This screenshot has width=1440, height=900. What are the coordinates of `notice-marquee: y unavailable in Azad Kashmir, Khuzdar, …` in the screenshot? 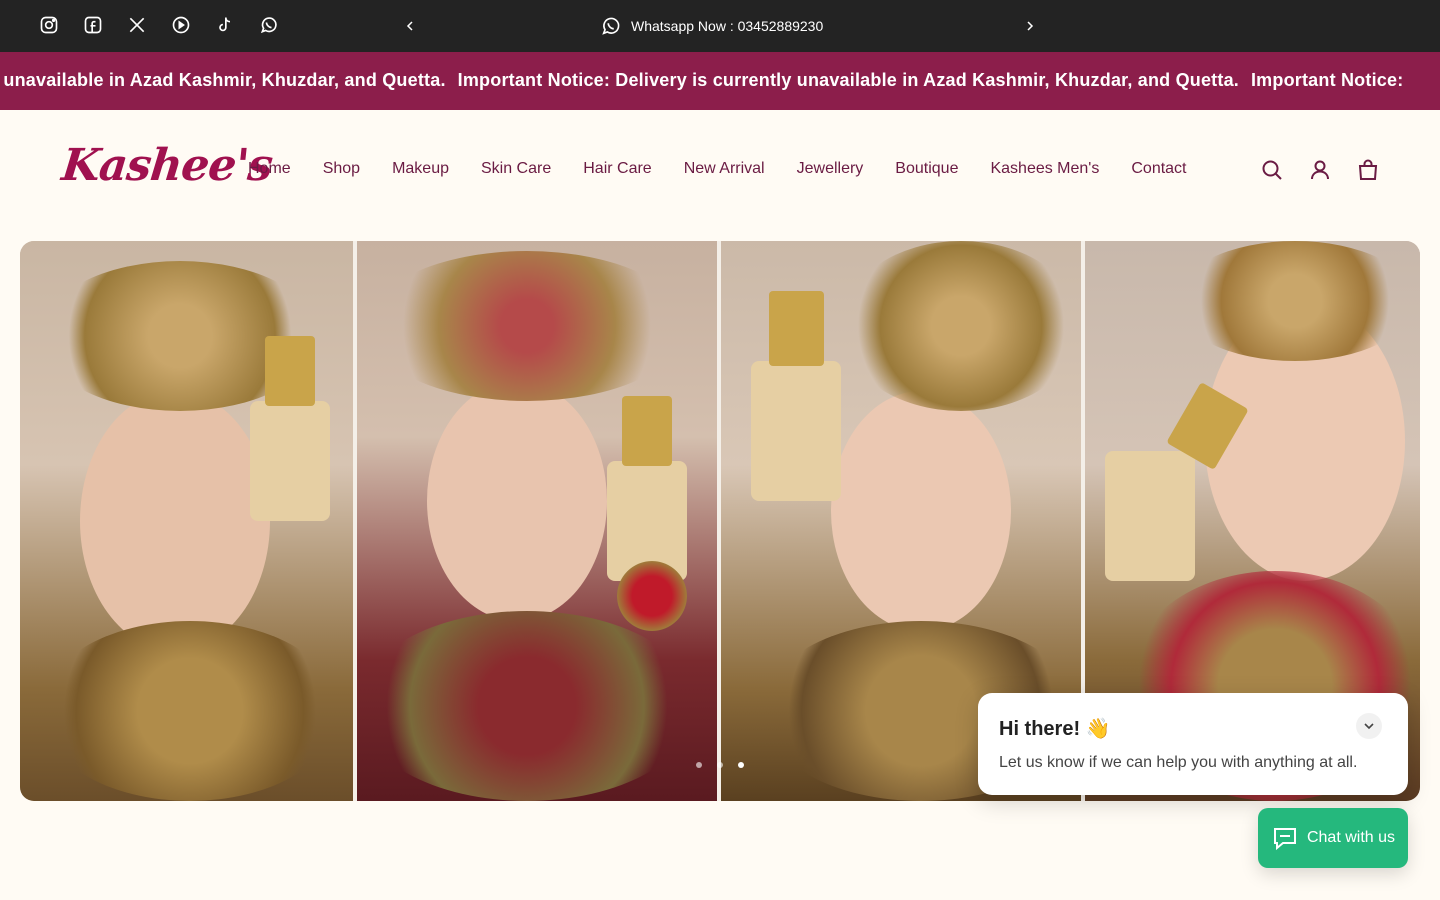 It's located at (720, 81).